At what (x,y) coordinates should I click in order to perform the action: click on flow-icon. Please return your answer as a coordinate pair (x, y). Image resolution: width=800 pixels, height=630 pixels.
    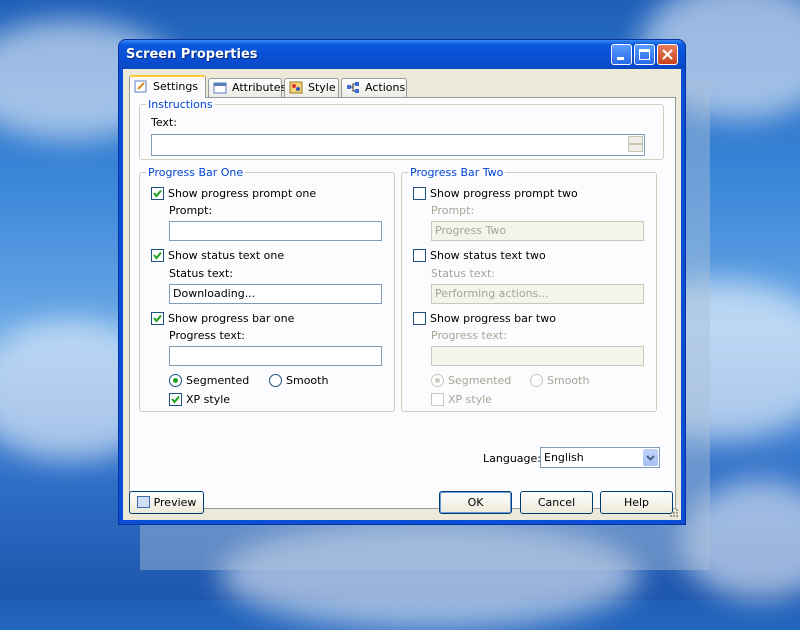
    Looking at the image, I should click on (353, 87).